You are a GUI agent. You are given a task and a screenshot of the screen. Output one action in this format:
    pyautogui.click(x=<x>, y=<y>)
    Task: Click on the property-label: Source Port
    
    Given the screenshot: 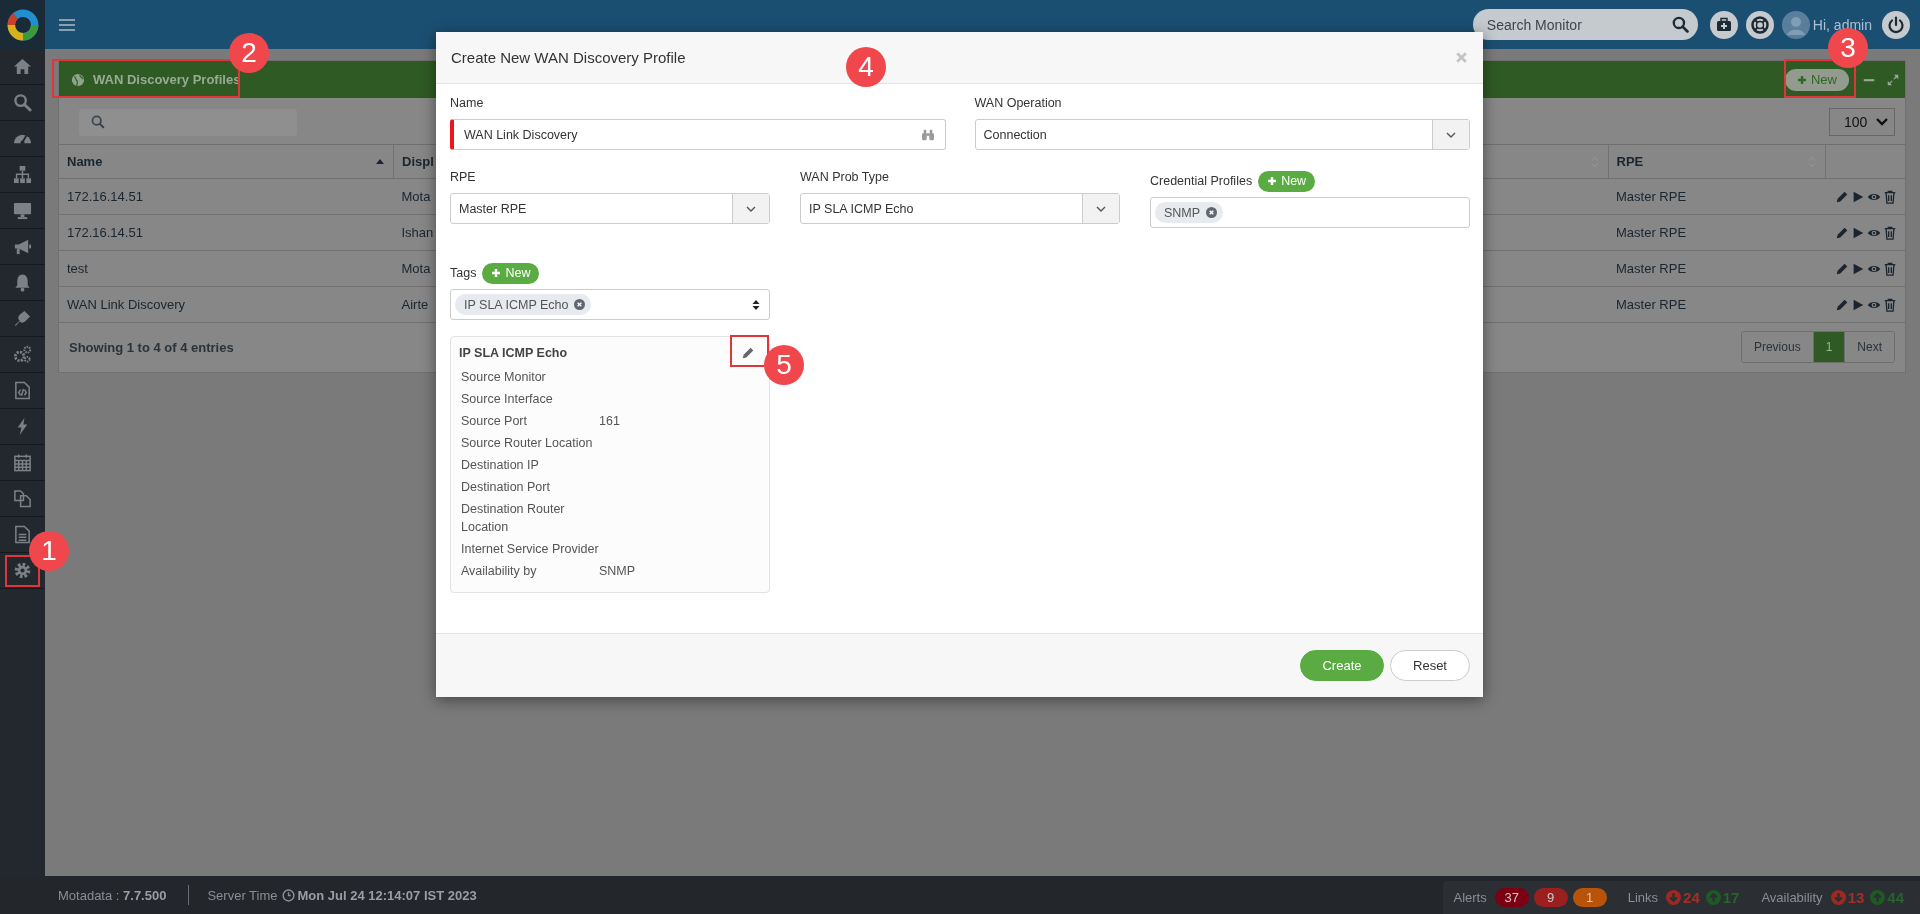 What is the action you would take?
    pyautogui.click(x=494, y=421)
    